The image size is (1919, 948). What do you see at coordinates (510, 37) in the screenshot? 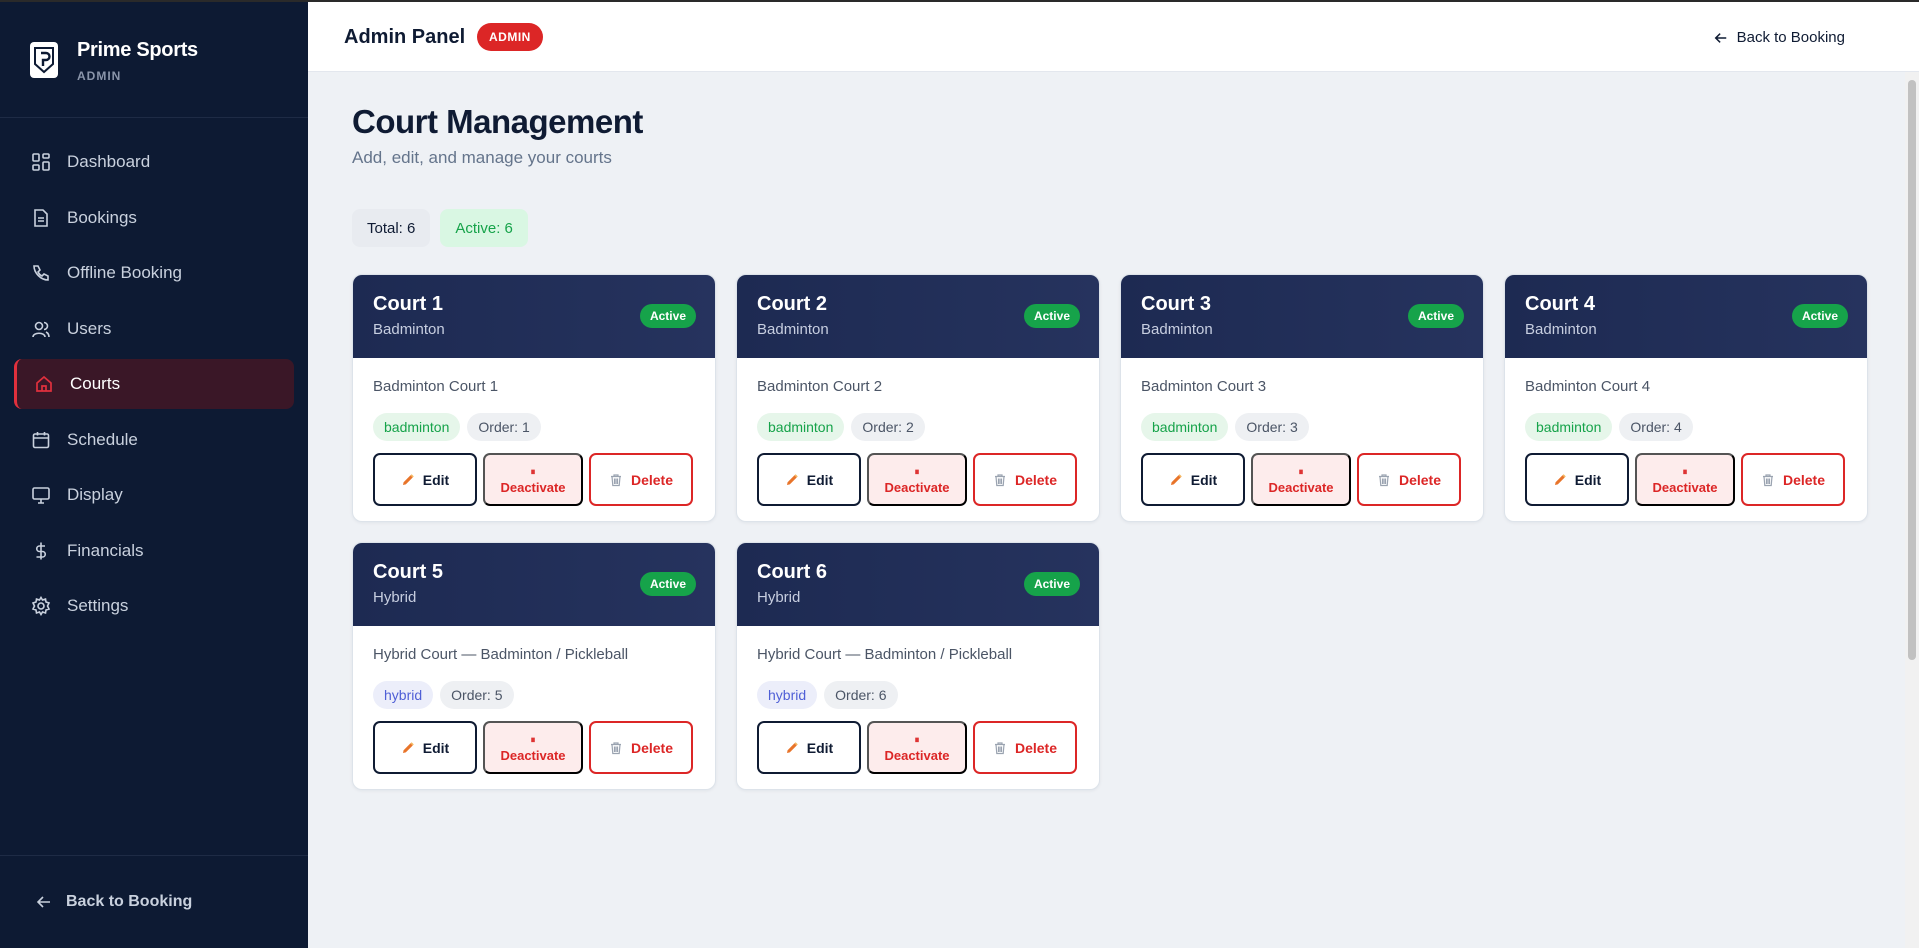
I see `admin-badge: ADMIN` at bounding box center [510, 37].